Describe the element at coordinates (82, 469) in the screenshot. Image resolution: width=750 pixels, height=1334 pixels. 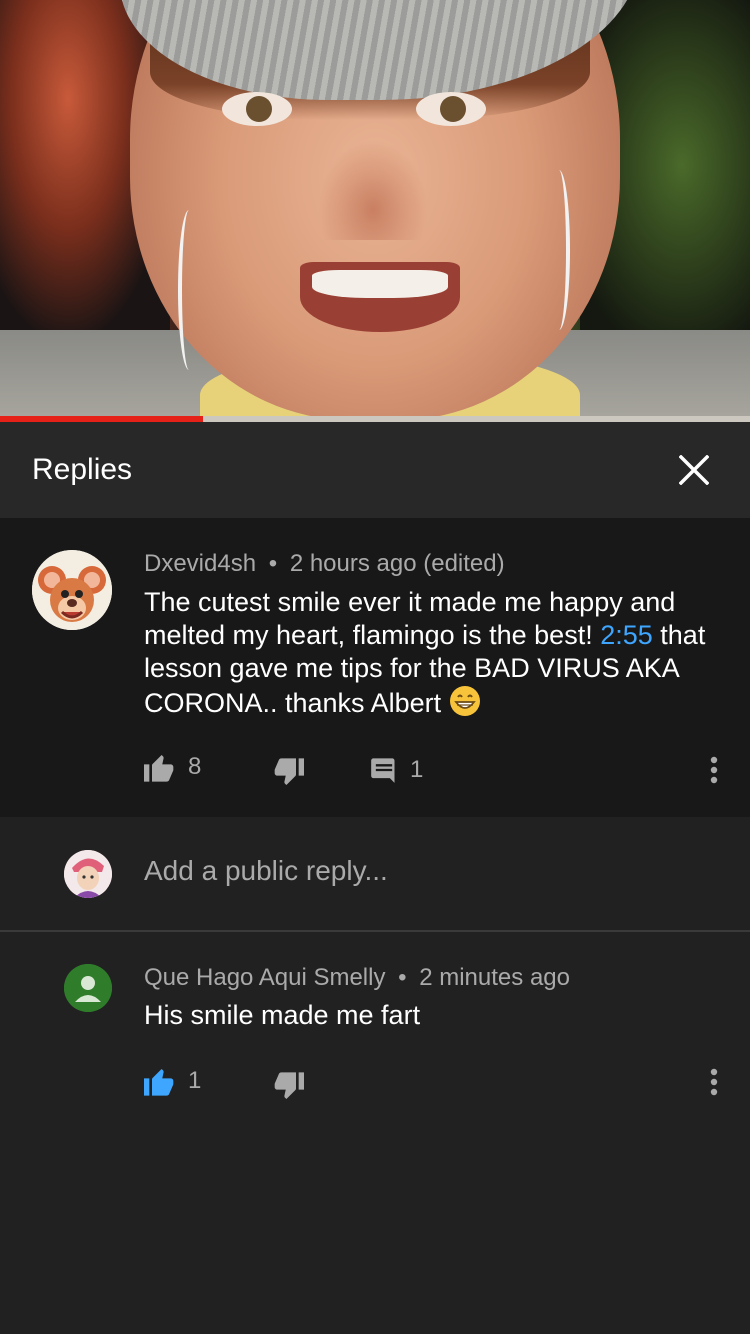
I see `replies-title: Replies` at that location.